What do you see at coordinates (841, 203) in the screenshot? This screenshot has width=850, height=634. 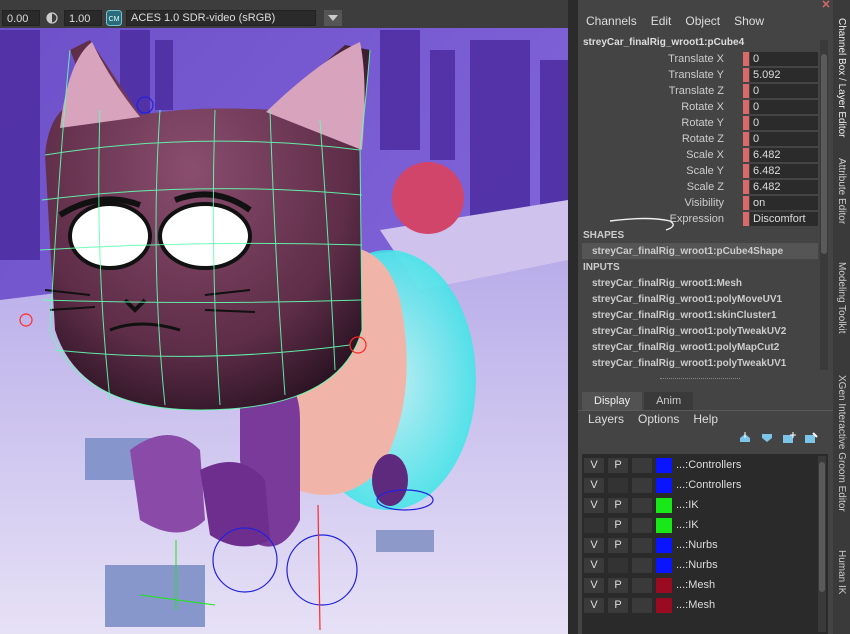 I see `tab-attribute-editor: Attribute Editor` at bounding box center [841, 203].